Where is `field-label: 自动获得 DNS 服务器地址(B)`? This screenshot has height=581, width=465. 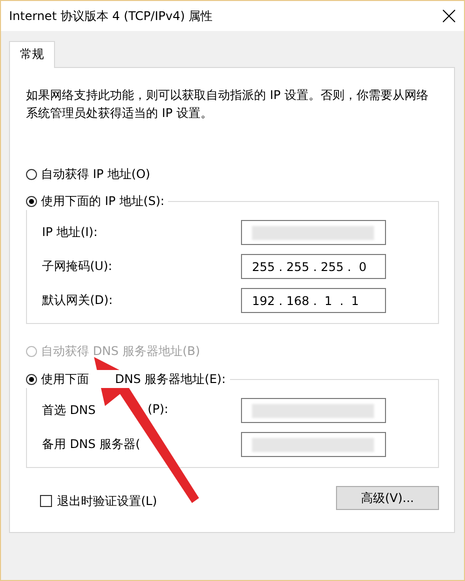
field-label: 自动获得 DNS 服务器地址(B) is located at coordinates (120, 351).